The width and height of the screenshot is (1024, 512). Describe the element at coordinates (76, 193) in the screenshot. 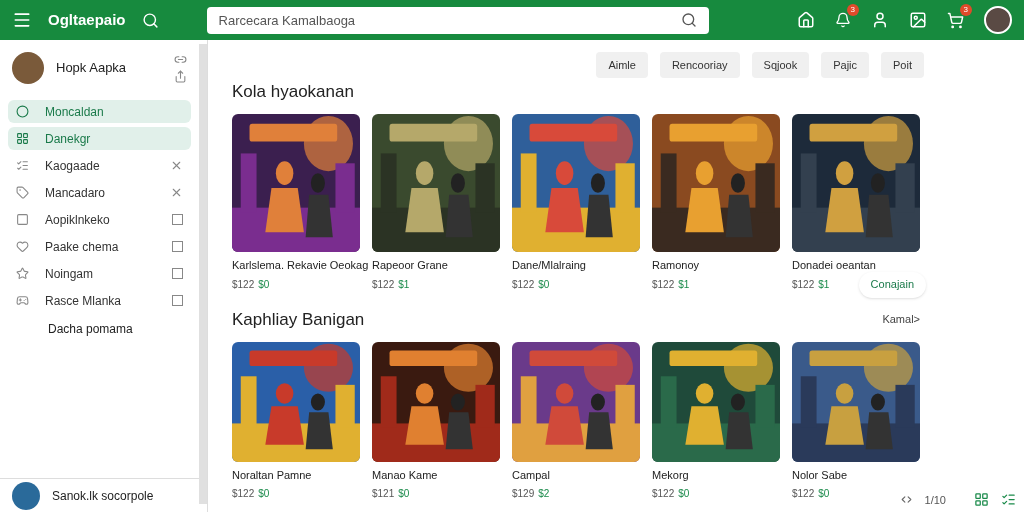

I see `item-label: Mancadaro` at that location.